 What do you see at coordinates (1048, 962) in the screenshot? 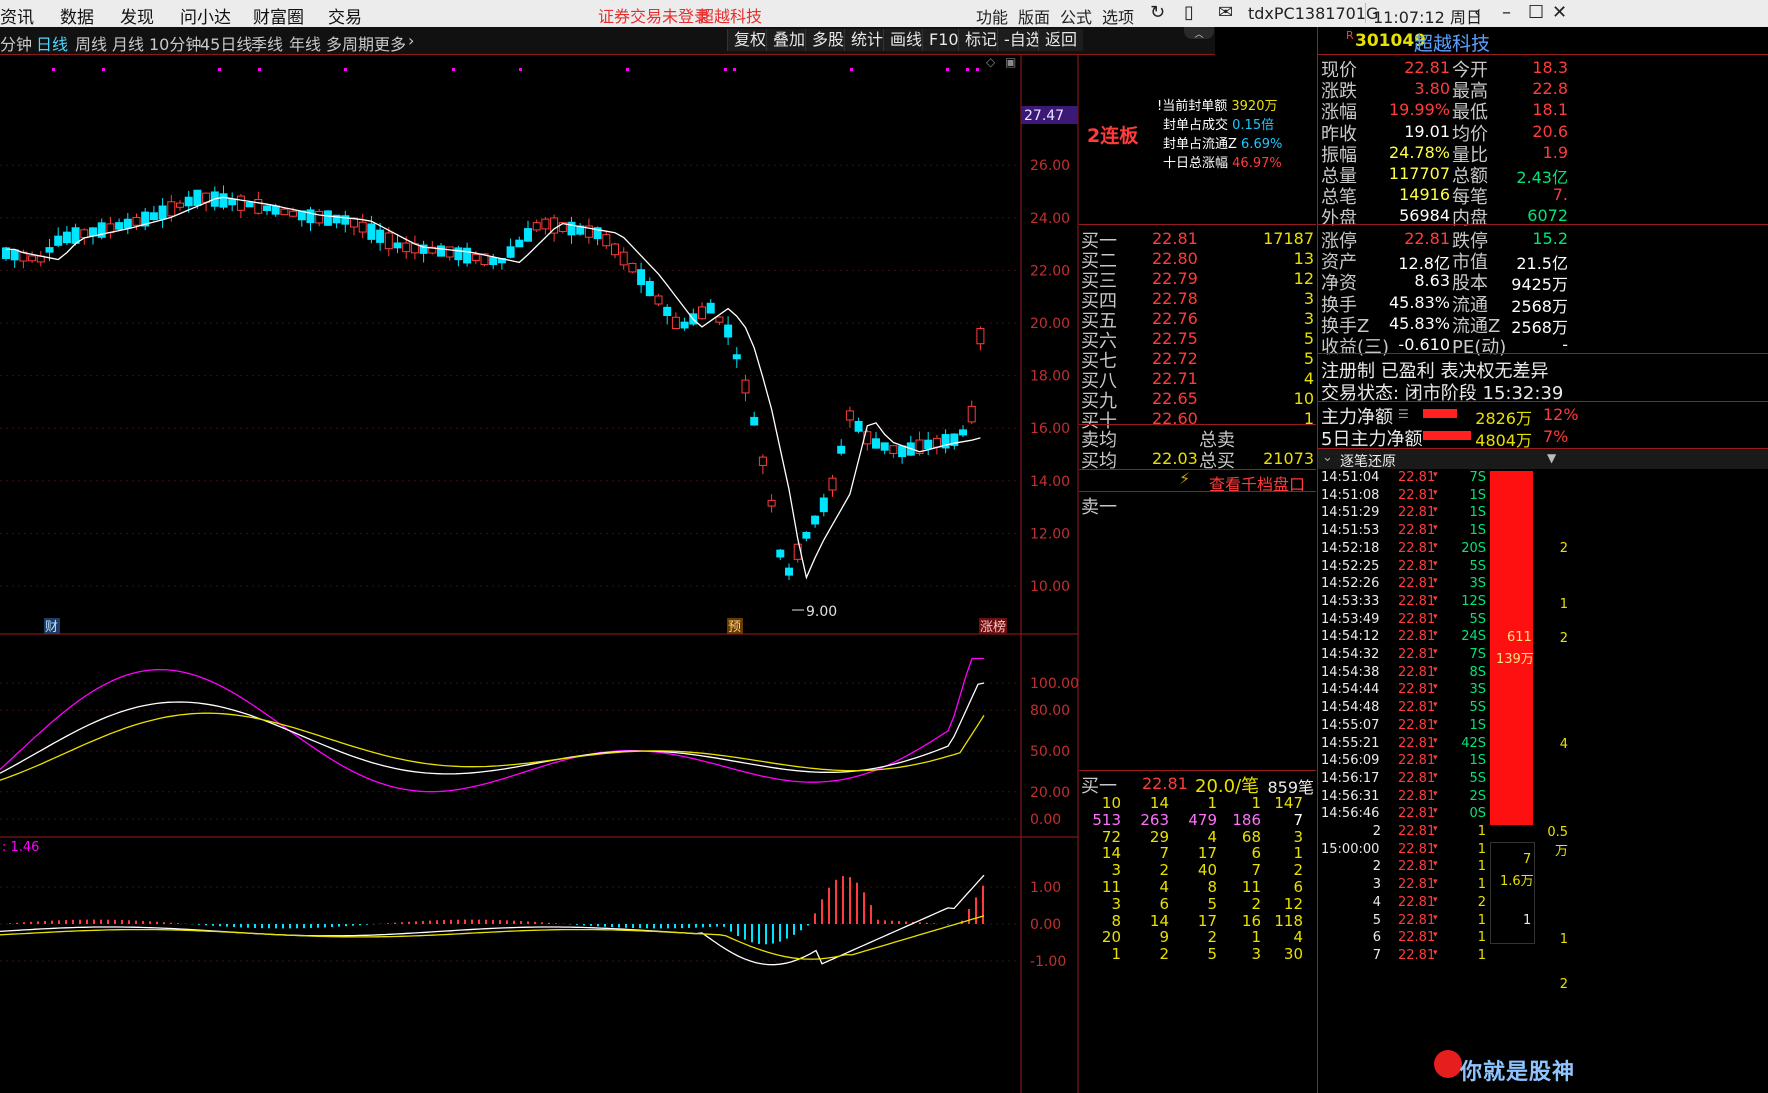
I see `macd-axis-label: -1.00` at bounding box center [1048, 962].